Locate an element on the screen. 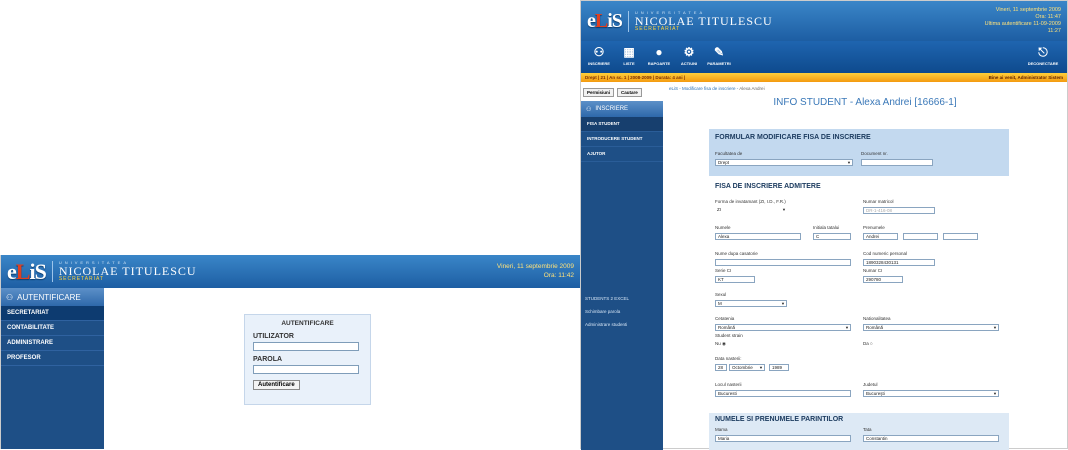  surname-label: Numele is located at coordinates (723, 227).